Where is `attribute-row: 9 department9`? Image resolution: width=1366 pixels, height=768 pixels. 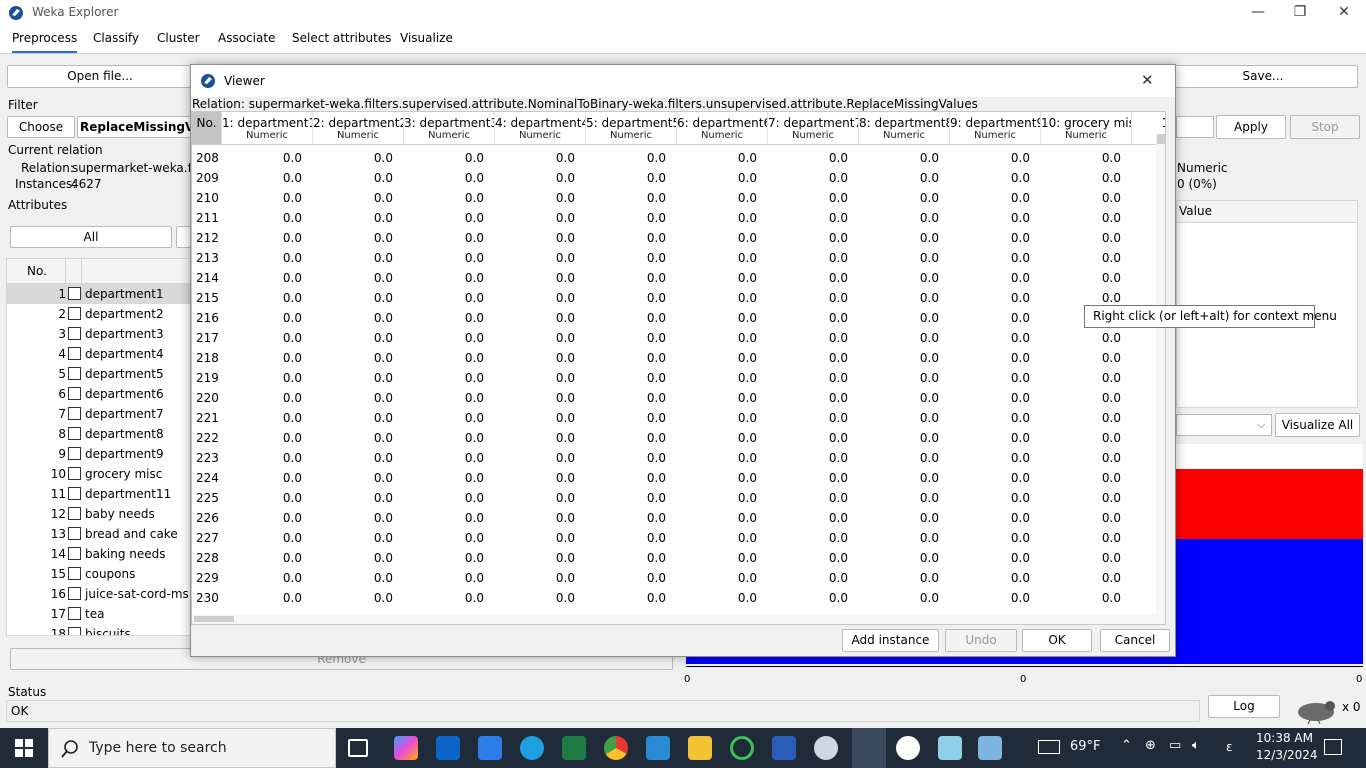
attribute-row: 9 department9 is located at coordinates (98, 454).